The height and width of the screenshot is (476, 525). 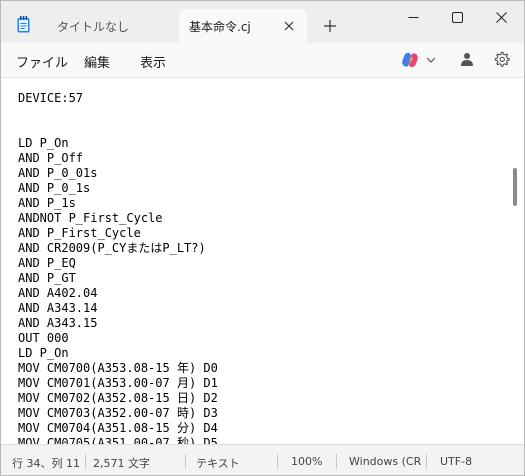 I want to click on code-line: AND A343.15, so click(x=58, y=323).